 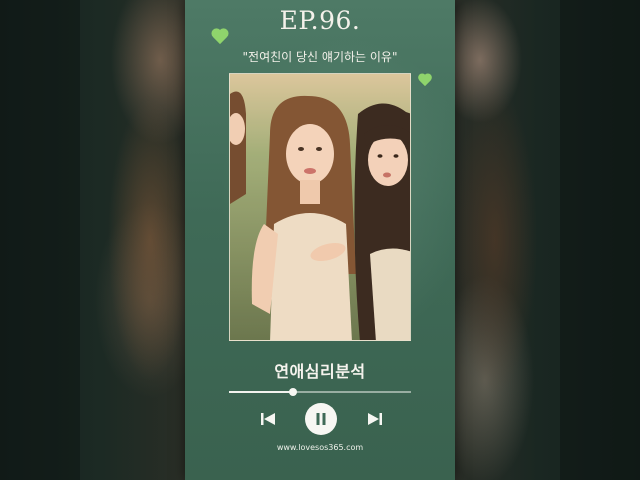 What do you see at coordinates (320, 371) in the screenshot?
I see `category-title: 연애심리분석` at bounding box center [320, 371].